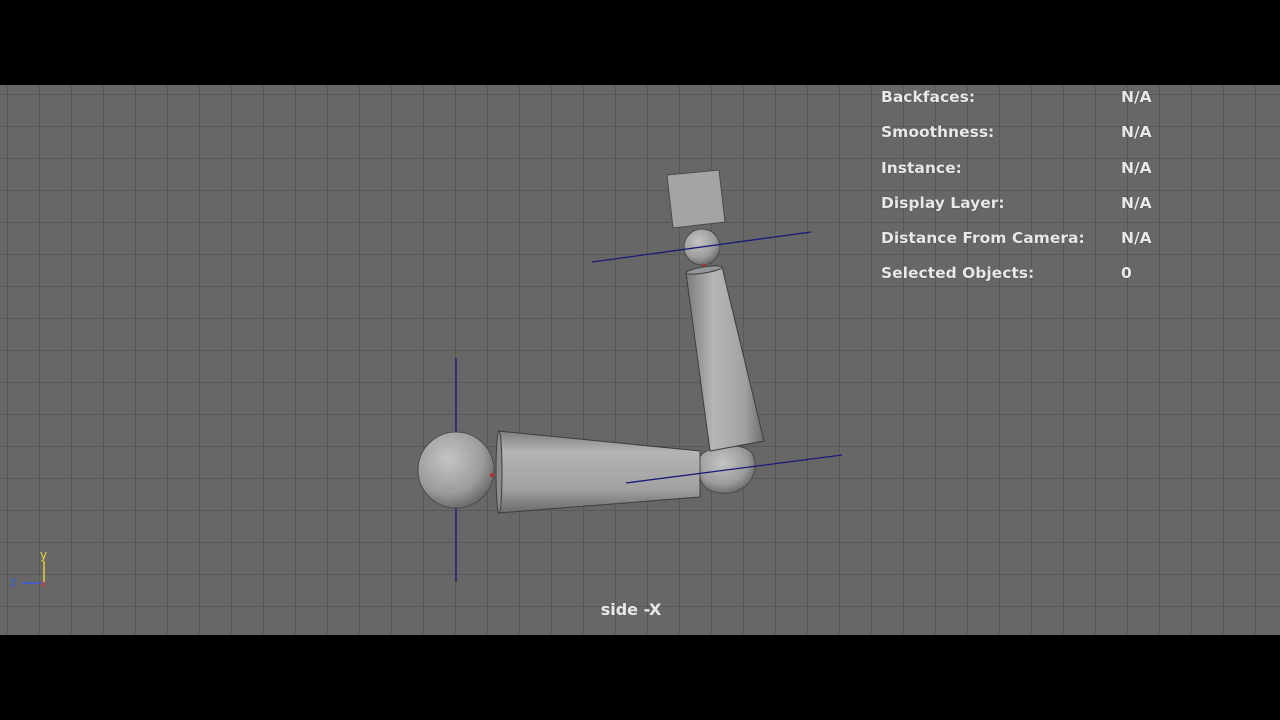 This screenshot has height=720, width=1280. Describe the element at coordinates (499, 472) in the screenshot. I see `upper-arm-end-cap` at that location.